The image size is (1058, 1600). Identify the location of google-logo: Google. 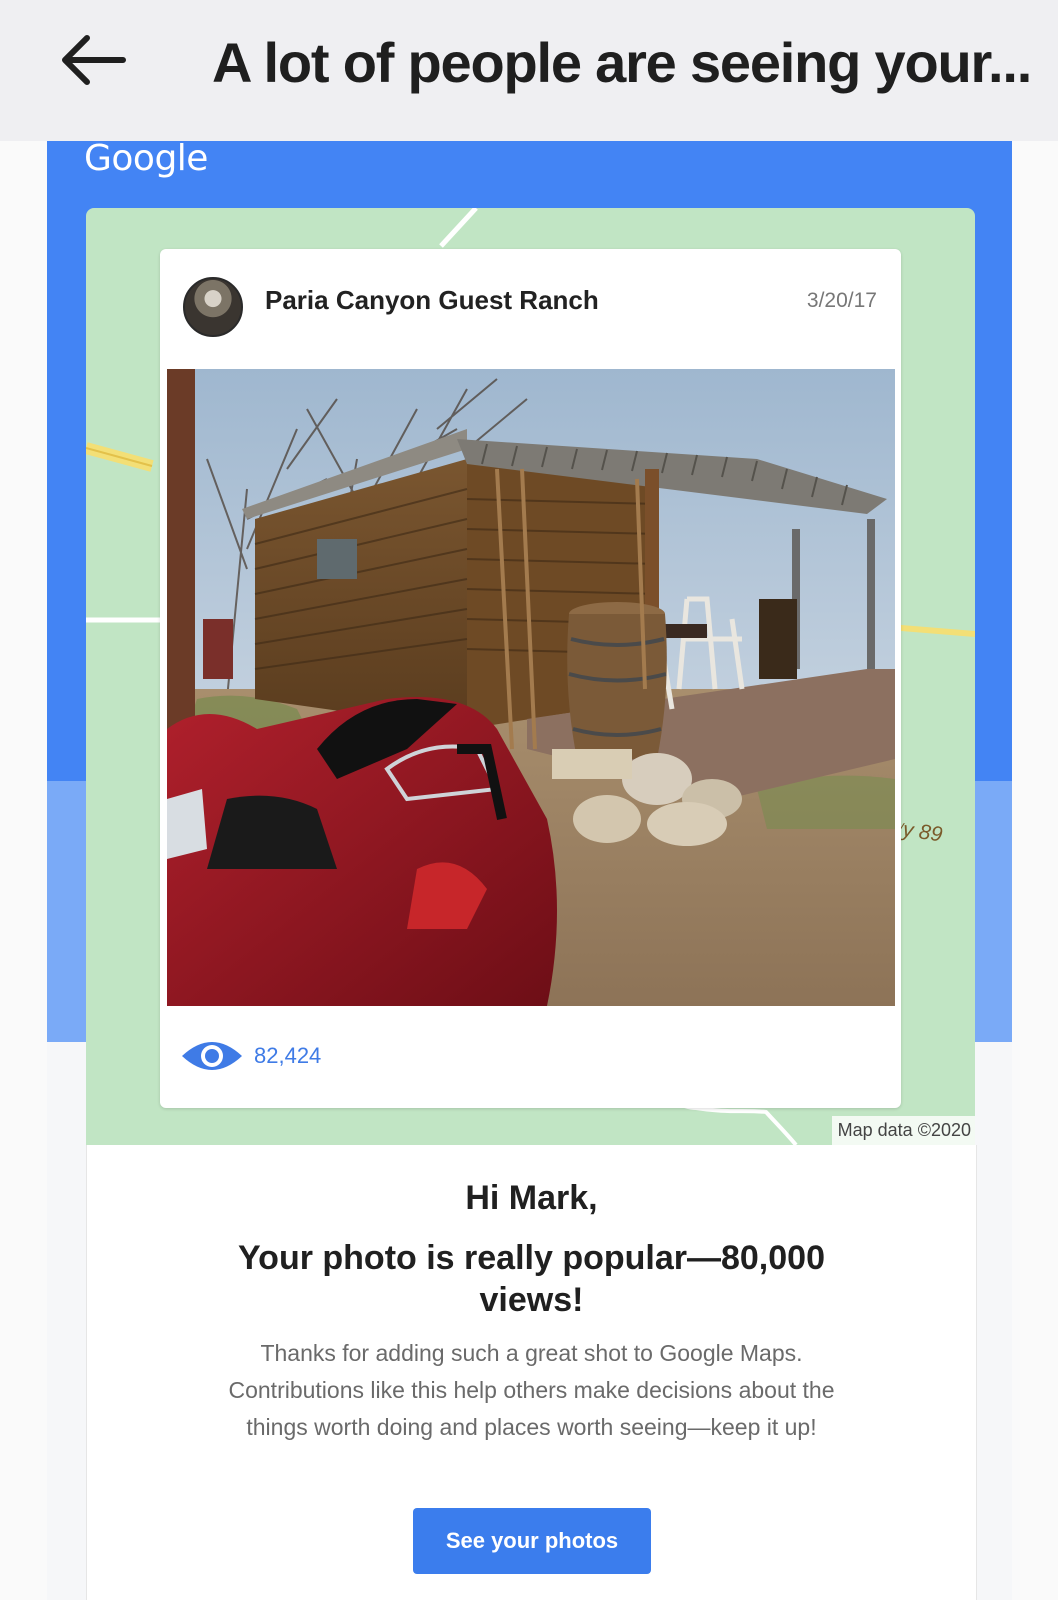
(146, 158).